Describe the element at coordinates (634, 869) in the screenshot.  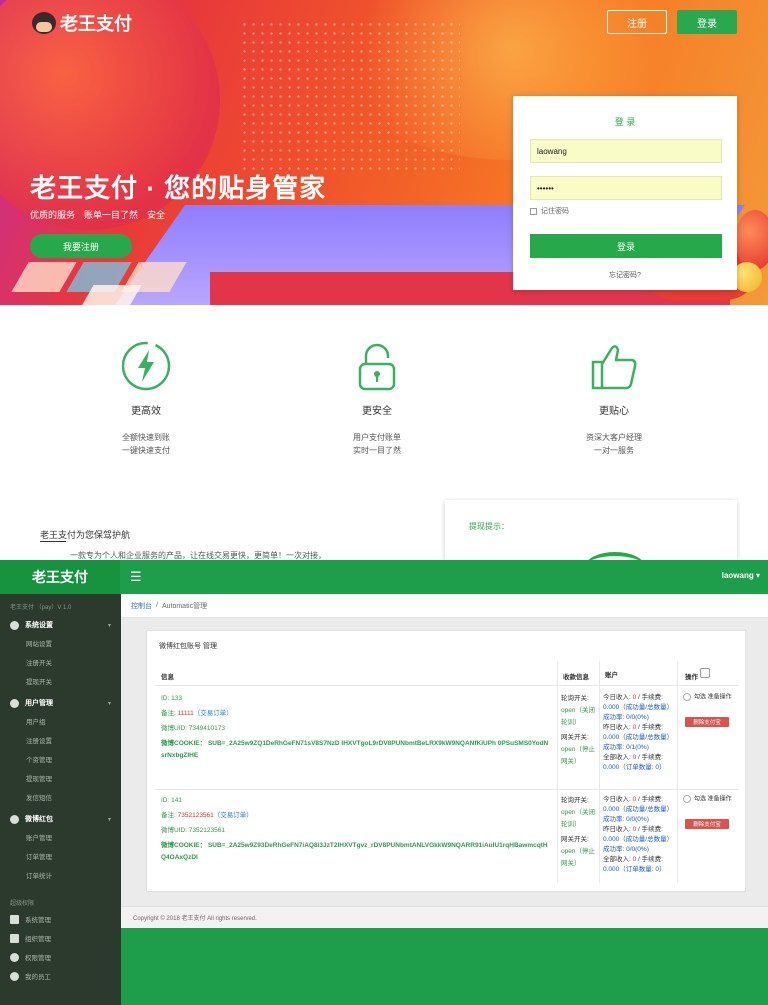
I see `income-rate: 0.000（订单数量: 0）` at that location.